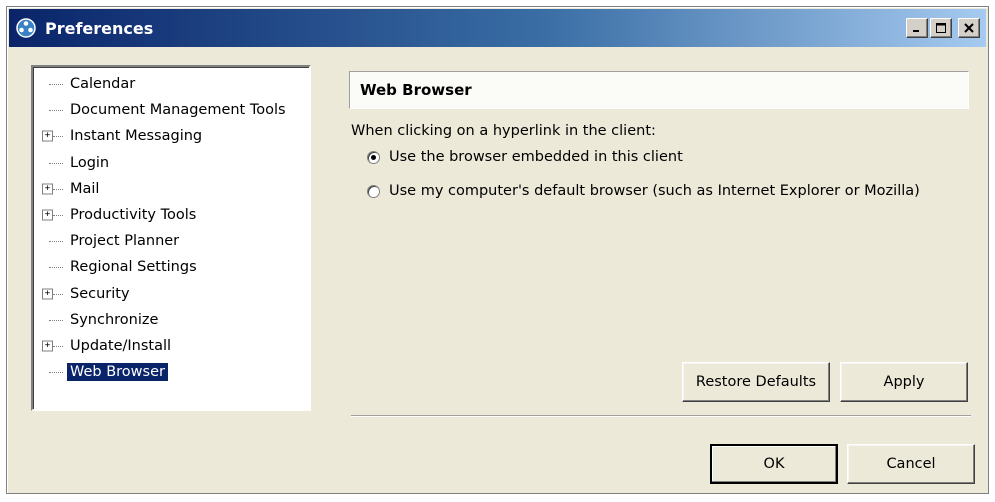 This screenshot has width=995, height=502. Describe the element at coordinates (774, 464) in the screenshot. I see `ok-button: OK` at that location.